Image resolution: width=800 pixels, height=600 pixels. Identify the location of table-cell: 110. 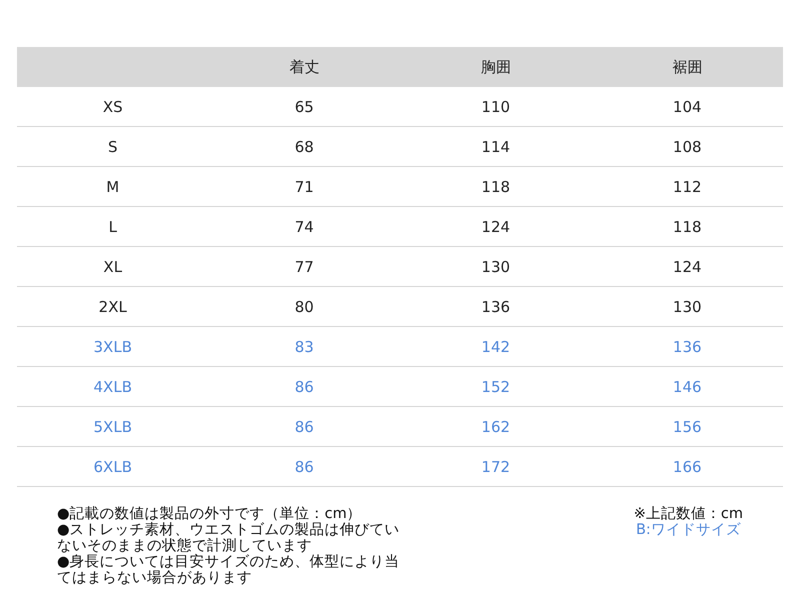
(496, 106).